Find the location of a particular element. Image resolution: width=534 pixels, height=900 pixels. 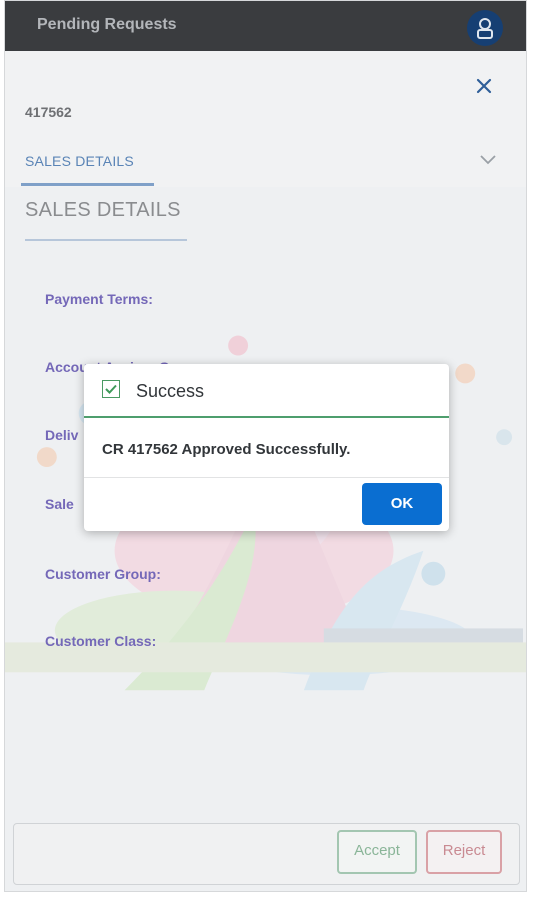

field-label-customer-class: Customer Class: is located at coordinates (101, 641).